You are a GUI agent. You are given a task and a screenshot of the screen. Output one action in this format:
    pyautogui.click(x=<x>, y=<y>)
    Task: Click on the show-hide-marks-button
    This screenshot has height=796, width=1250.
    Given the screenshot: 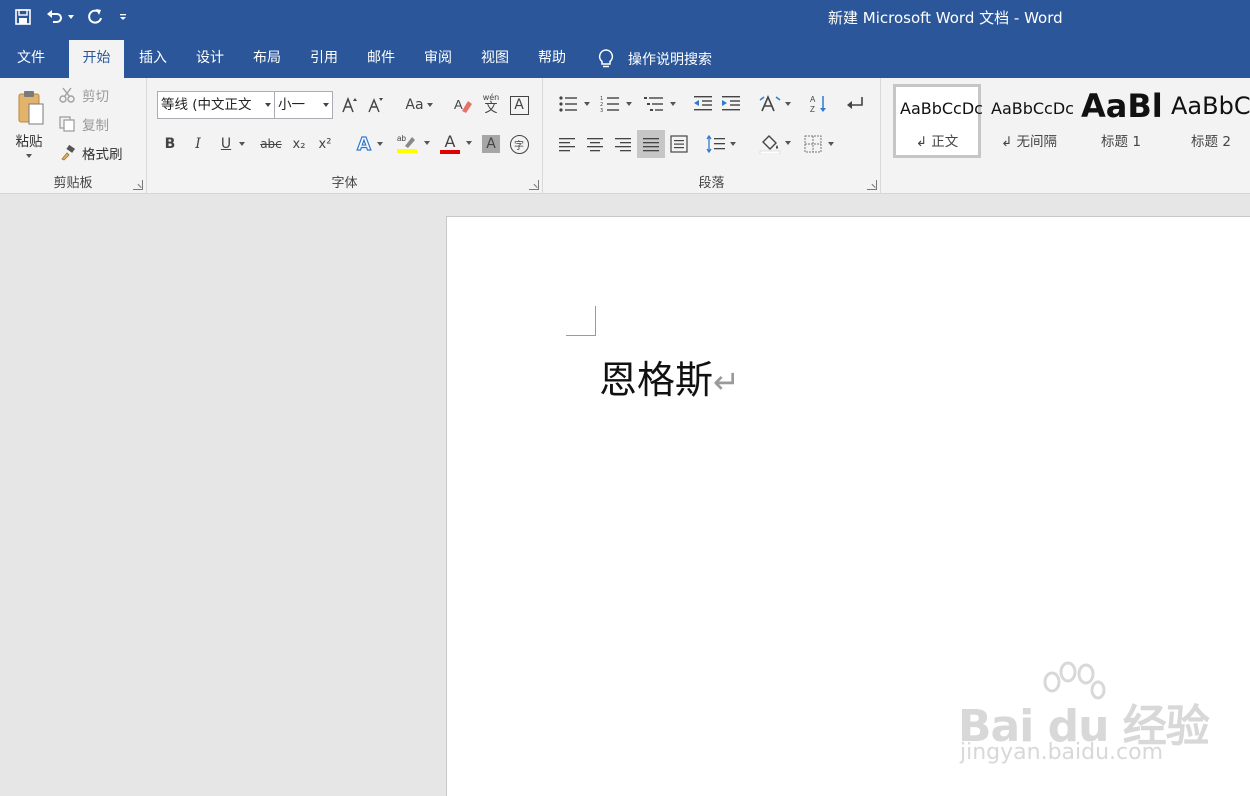 What is the action you would take?
    pyautogui.click(x=855, y=104)
    